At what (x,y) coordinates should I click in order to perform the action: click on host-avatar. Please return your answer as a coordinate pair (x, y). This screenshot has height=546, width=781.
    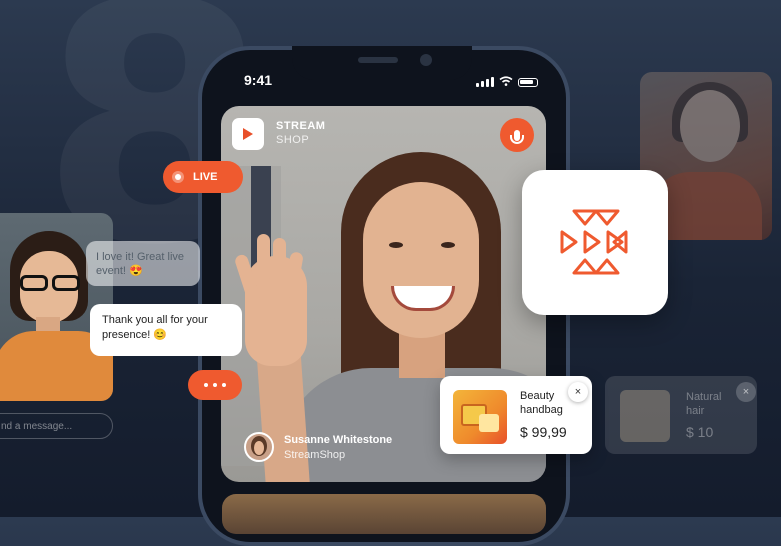
    Looking at the image, I should click on (259, 447).